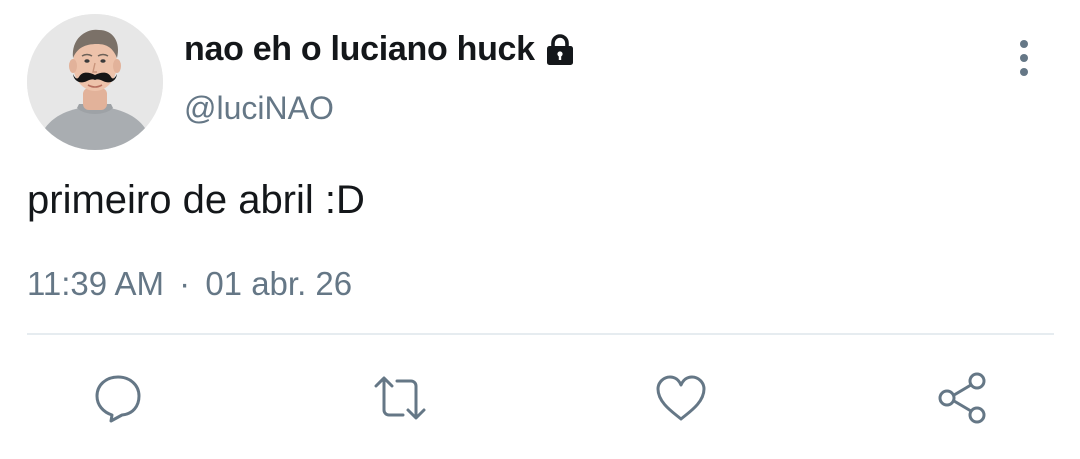 The image size is (1080, 459). I want to click on share-button, so click(963, 398).